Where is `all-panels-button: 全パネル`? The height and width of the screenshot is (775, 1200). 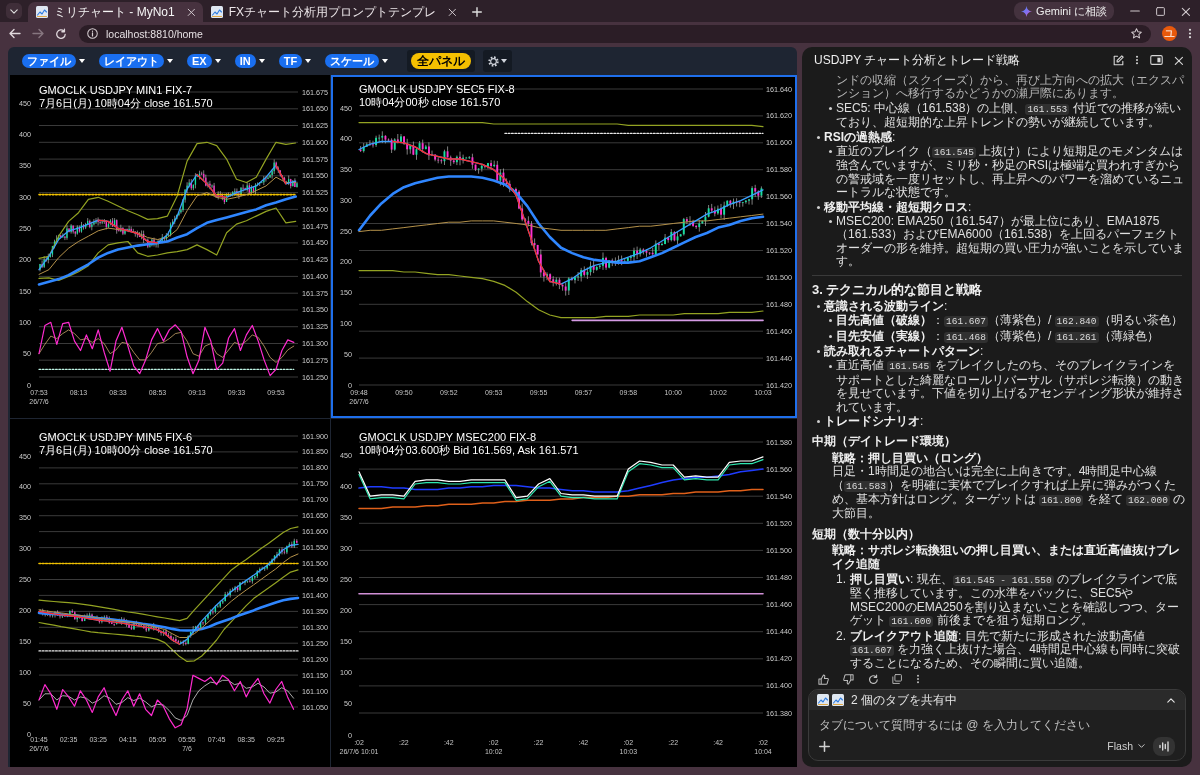
all-panels-button: 全パネル is located at coordinates (441, 61).